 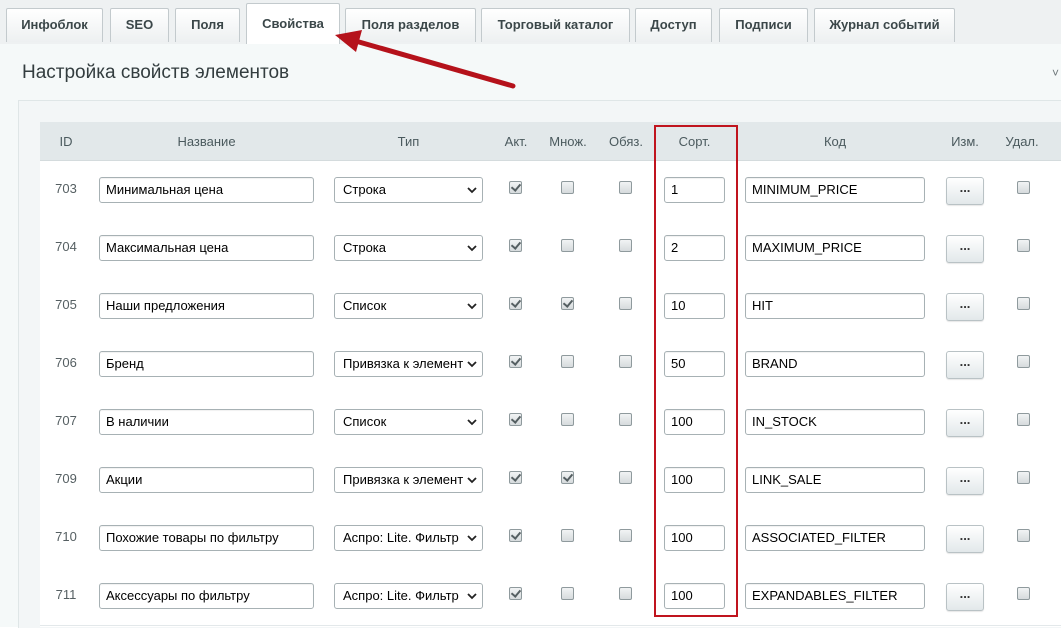 What do you see at coordinates (139, 25) in the screenshot?
I see `tab-seo: SEO` at bounding box center [139, 25].